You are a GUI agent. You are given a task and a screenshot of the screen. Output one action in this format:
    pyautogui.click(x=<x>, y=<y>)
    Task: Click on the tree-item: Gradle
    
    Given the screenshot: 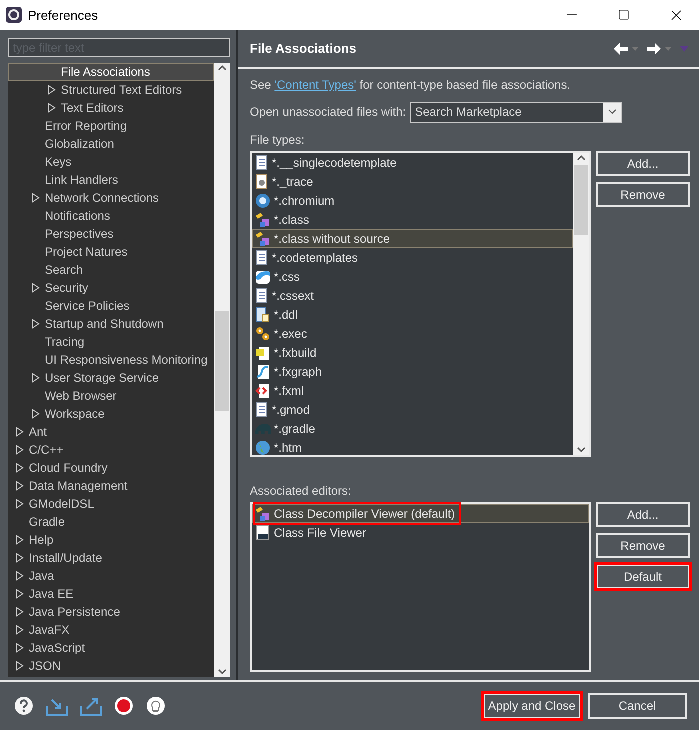 What is the action you would take?
    pyautogui.click(x=111, y=522)
    